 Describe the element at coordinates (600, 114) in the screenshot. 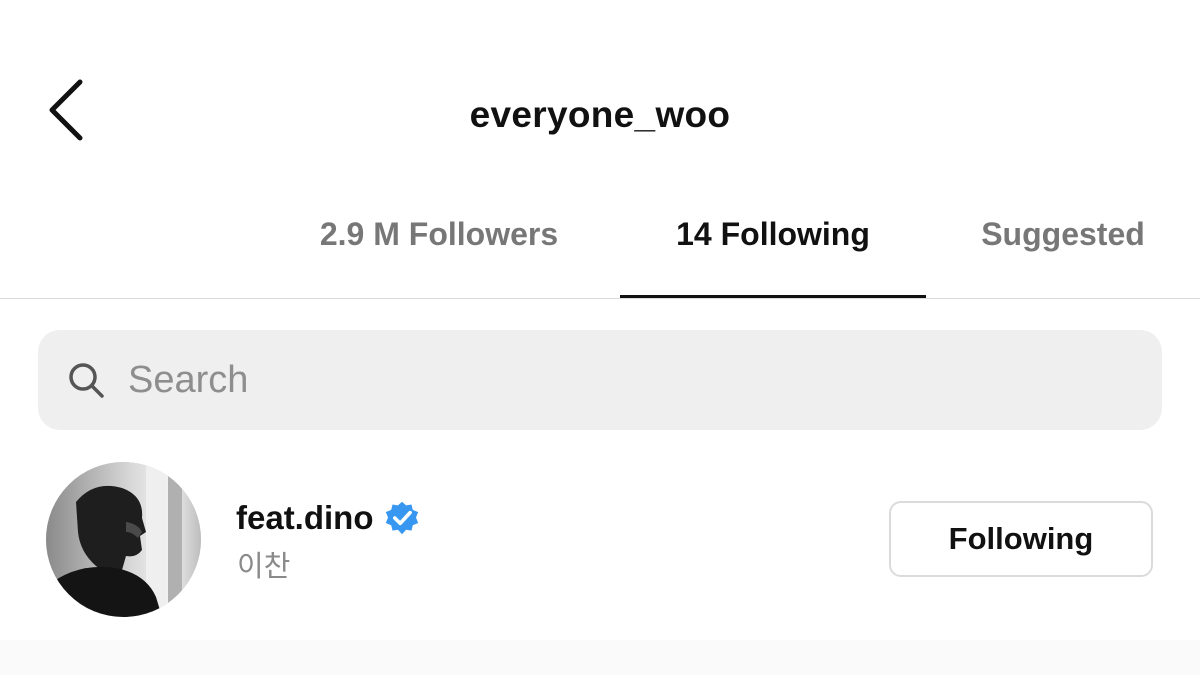

I see `page-title: everyone_woo` at that location.